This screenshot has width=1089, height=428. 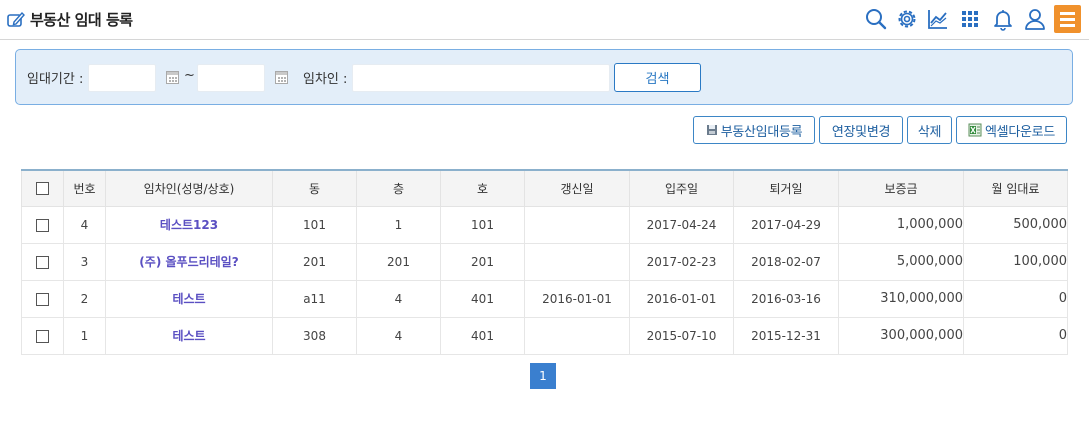 I want to click on bell-icon, so click(x=1003, y=19).